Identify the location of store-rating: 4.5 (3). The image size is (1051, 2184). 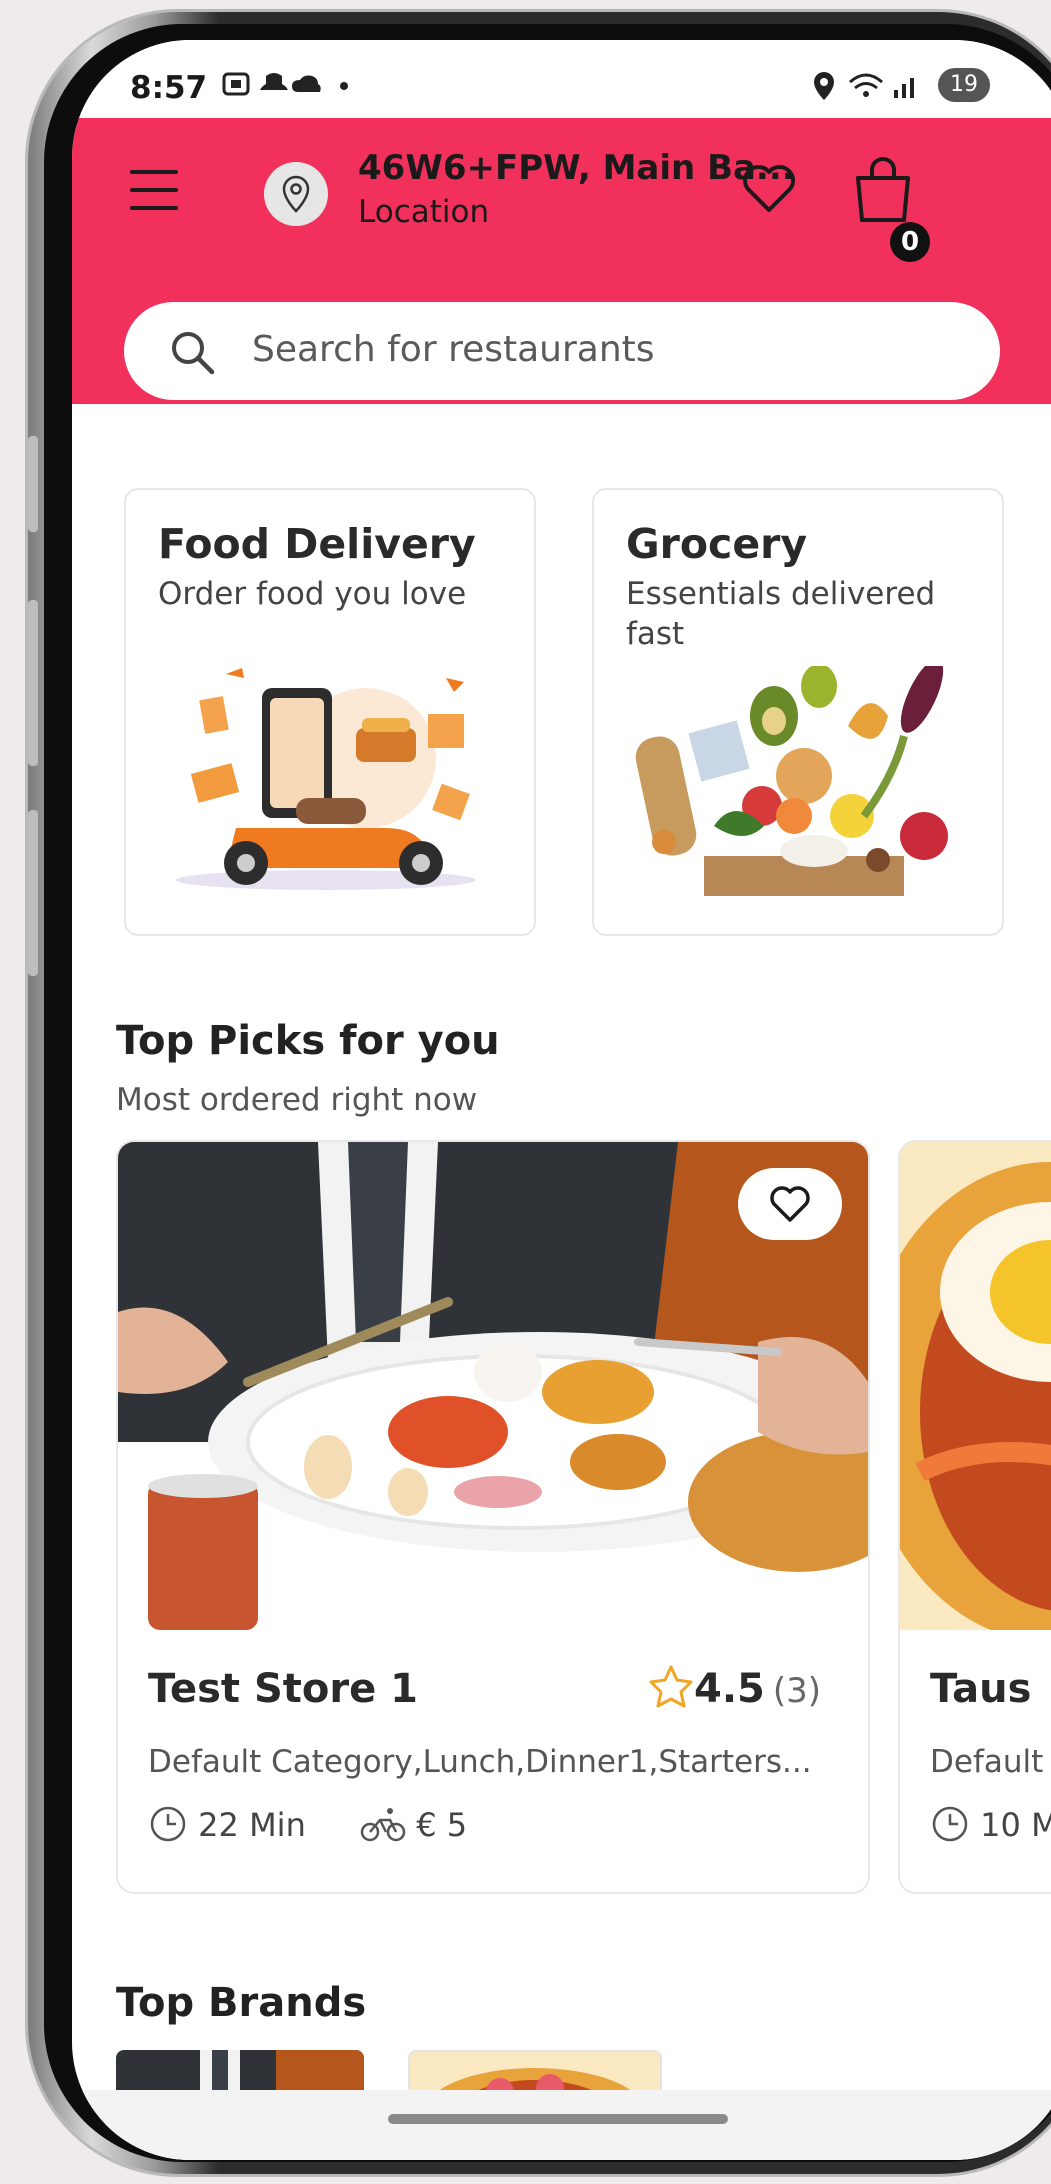
(734, 1688).